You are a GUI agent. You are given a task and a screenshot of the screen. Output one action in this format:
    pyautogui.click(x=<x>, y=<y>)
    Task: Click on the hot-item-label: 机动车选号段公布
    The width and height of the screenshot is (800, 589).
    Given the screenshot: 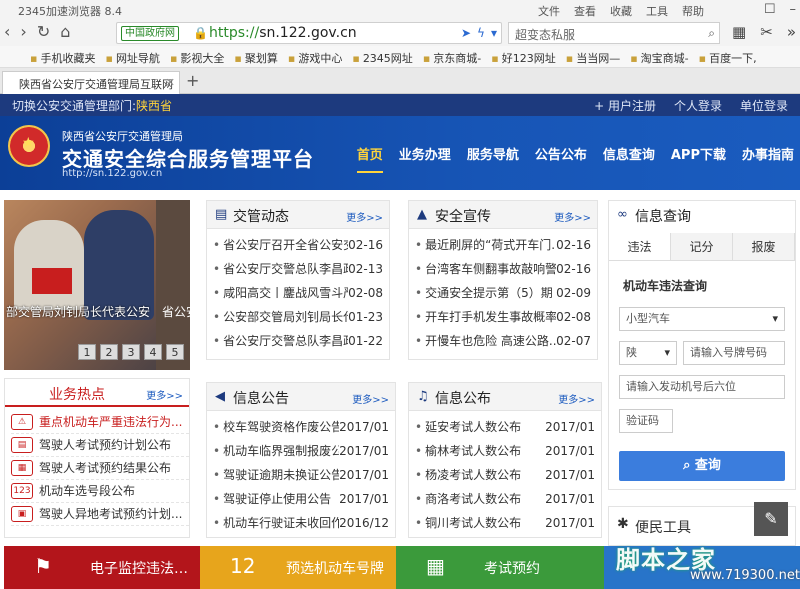 What is the action you would take?
    pyautogui.click(x=87, y=491)
    